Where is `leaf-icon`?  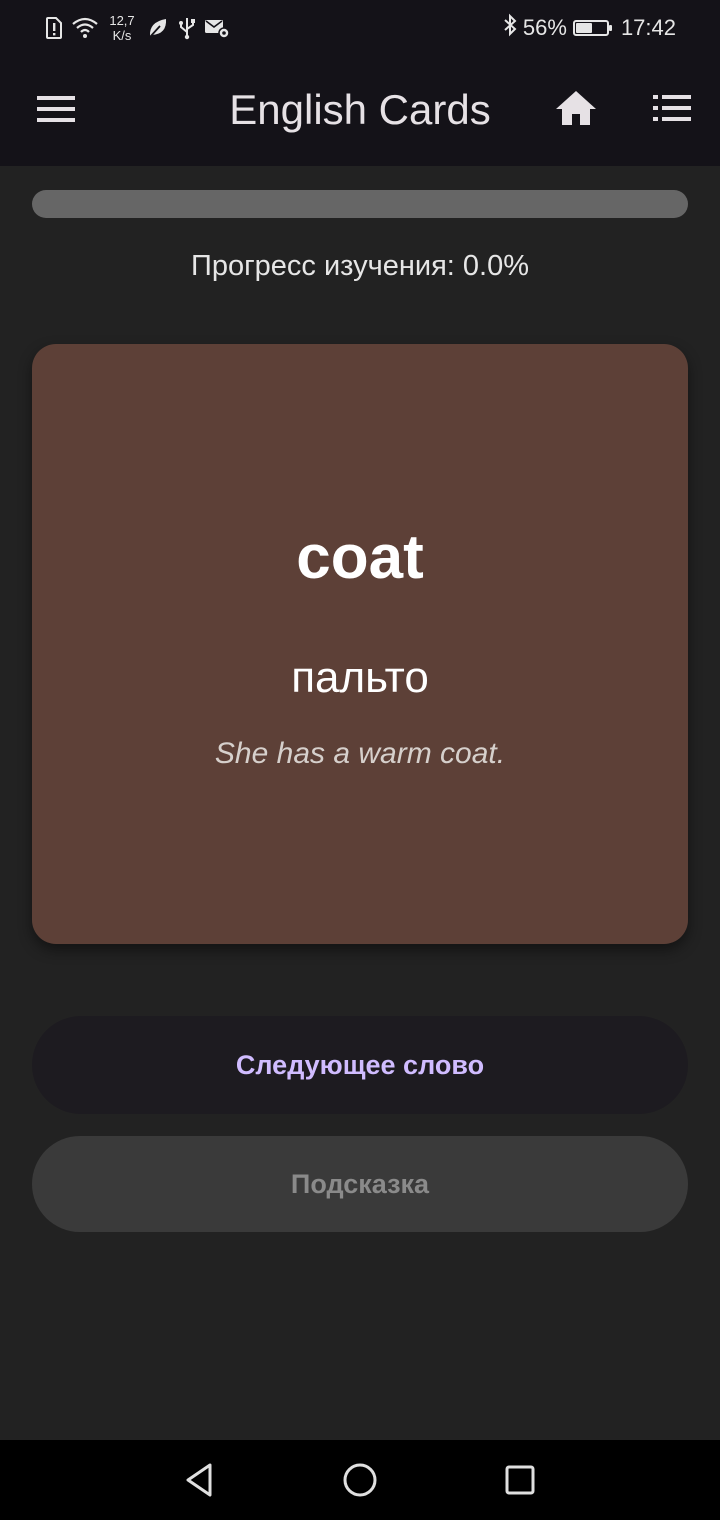
leaf-icon is located at coordinates (158, 28).